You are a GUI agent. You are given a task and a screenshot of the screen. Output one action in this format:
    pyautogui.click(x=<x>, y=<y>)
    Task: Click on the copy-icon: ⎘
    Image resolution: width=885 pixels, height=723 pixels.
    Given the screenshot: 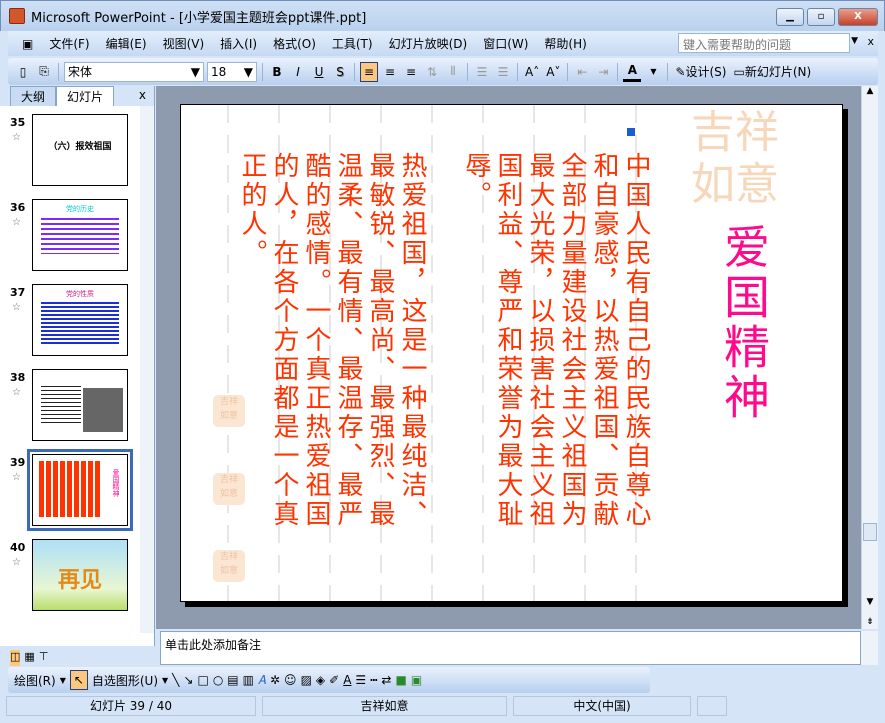 What is the action you would take?
    pyautogui.click(x=44, y=72)
    